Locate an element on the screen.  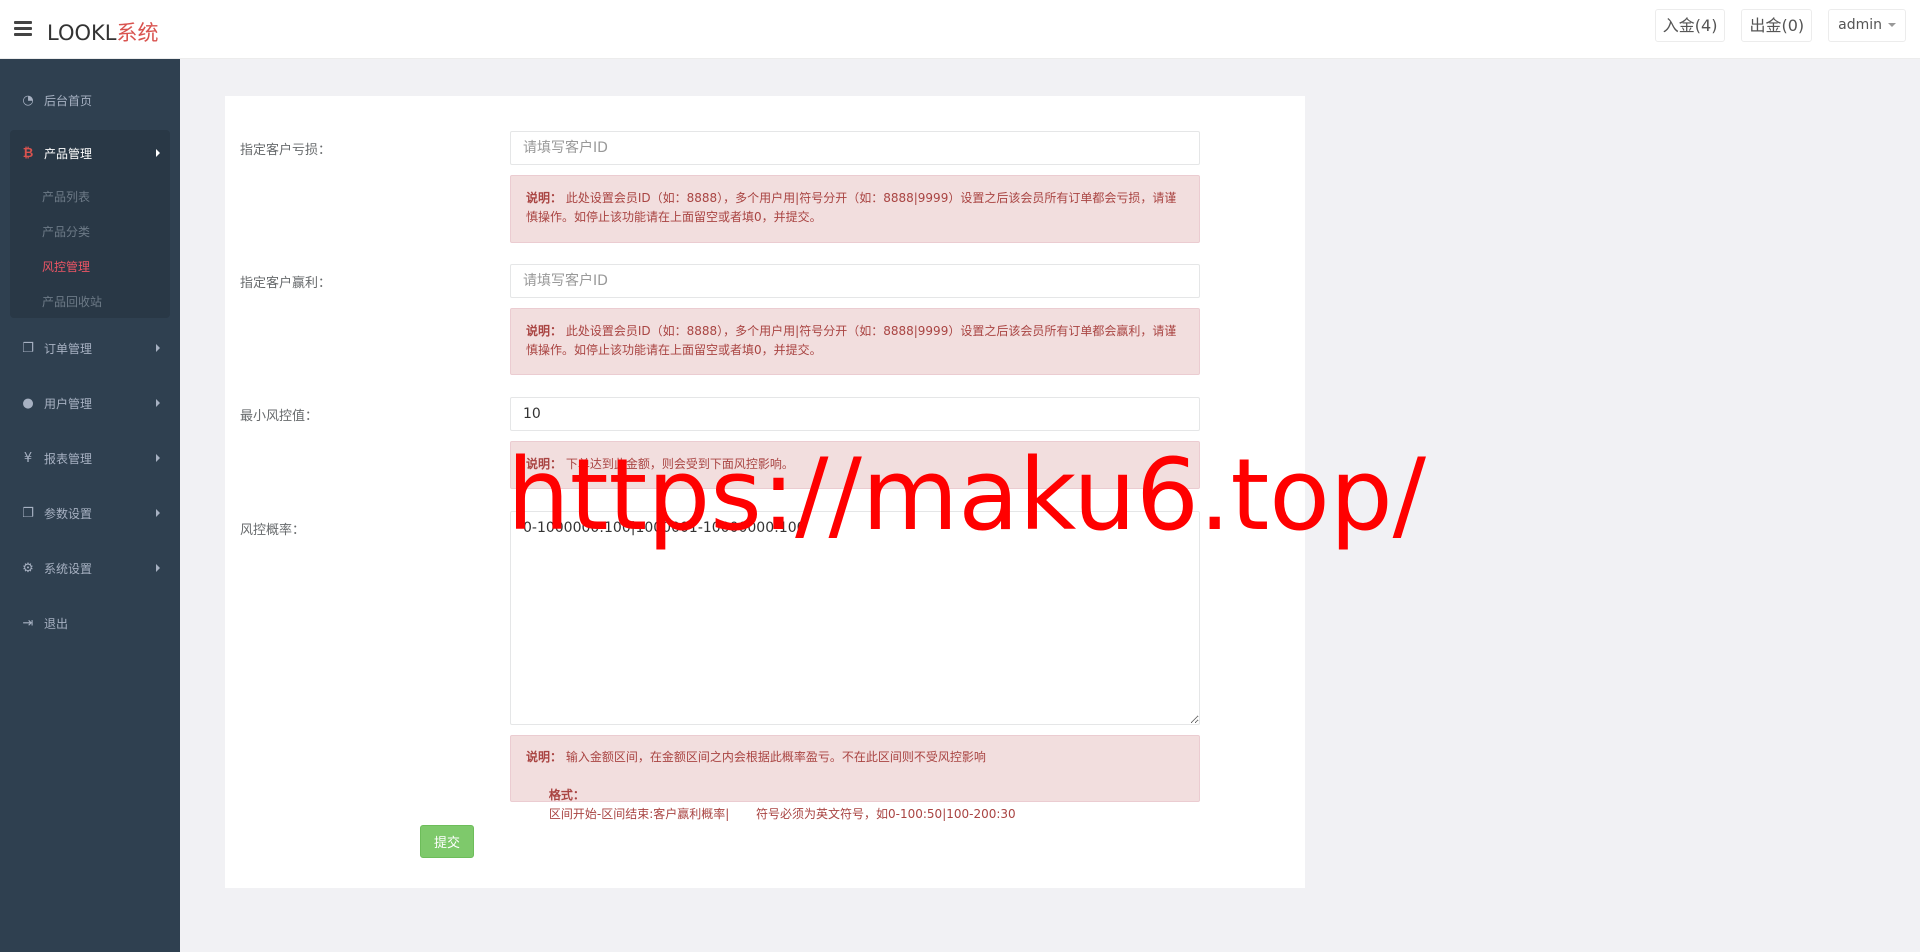
sidebar-item-label: 后台首页 is located at coordinates (68, 100).